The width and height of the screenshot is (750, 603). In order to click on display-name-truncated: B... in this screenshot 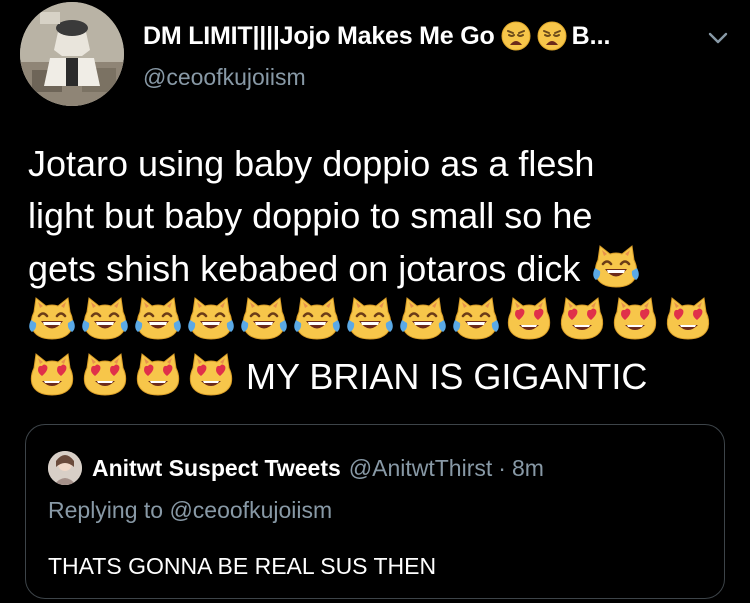, I will do `click(591, 35)`.